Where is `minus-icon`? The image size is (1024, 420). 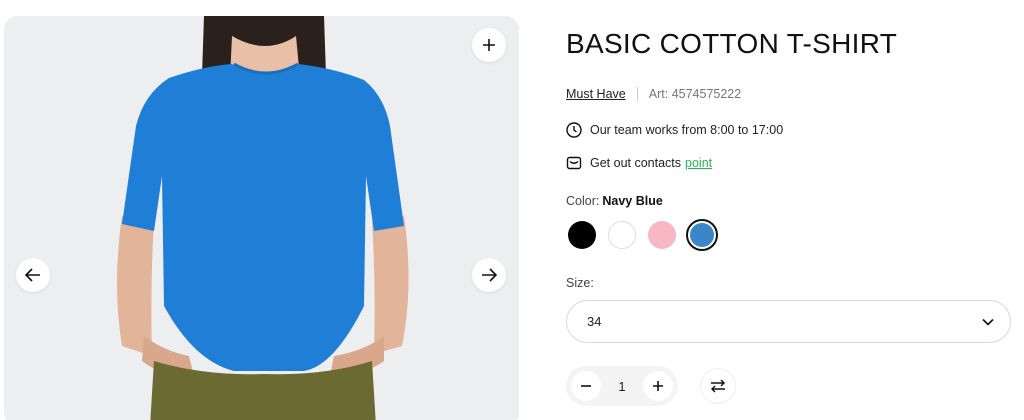
minus-icon is located at coordinates (586, 386).